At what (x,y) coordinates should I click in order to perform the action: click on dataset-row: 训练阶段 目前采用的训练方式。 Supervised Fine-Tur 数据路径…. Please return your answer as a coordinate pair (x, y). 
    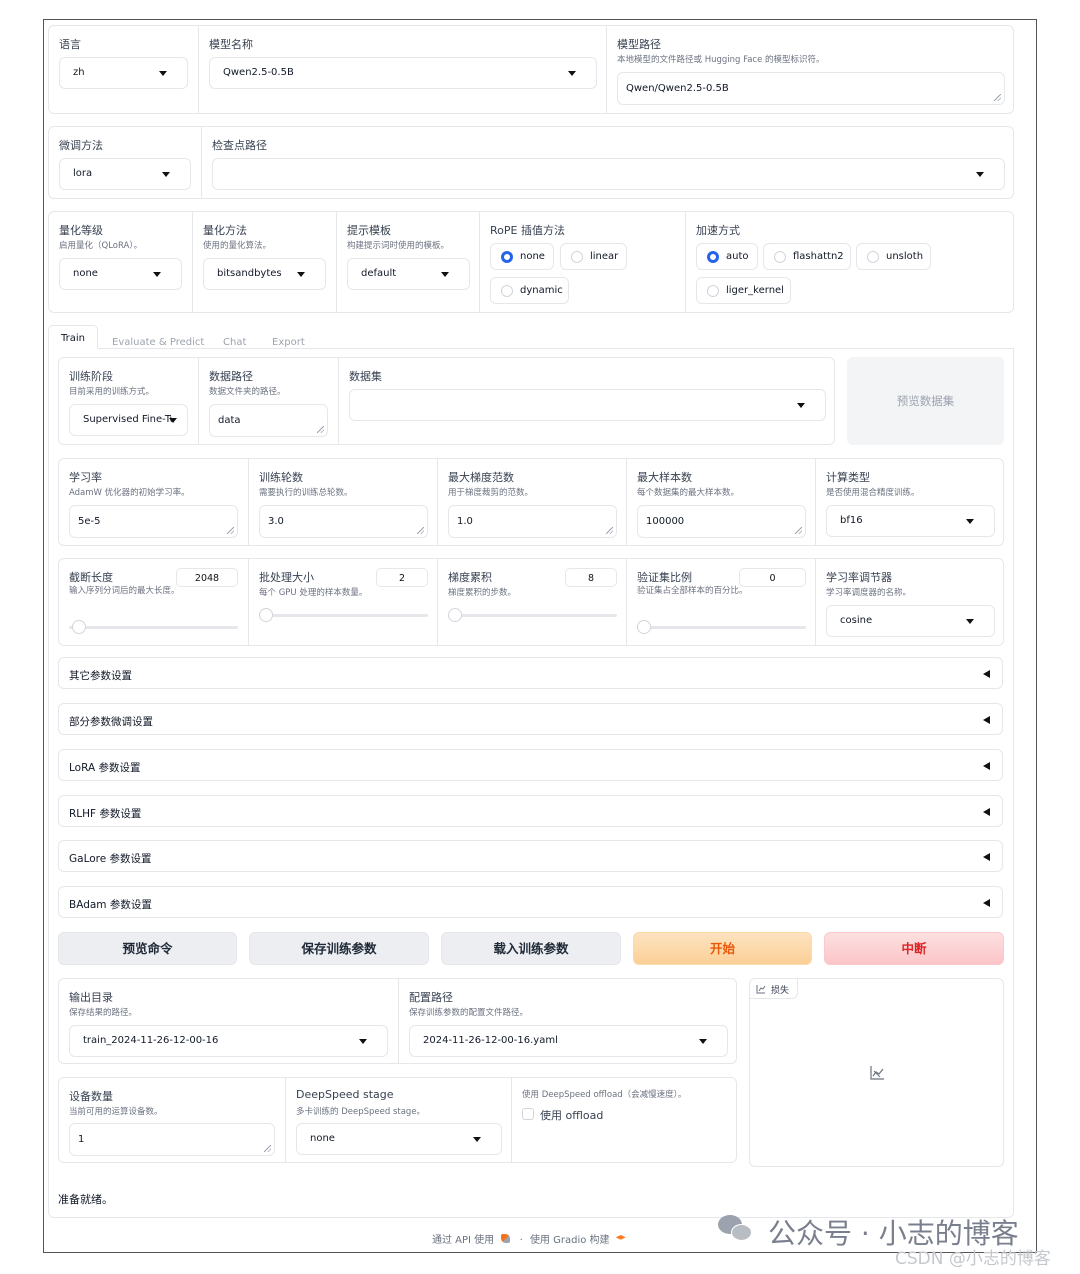
    Looking at the image, I should click on (446, 401).